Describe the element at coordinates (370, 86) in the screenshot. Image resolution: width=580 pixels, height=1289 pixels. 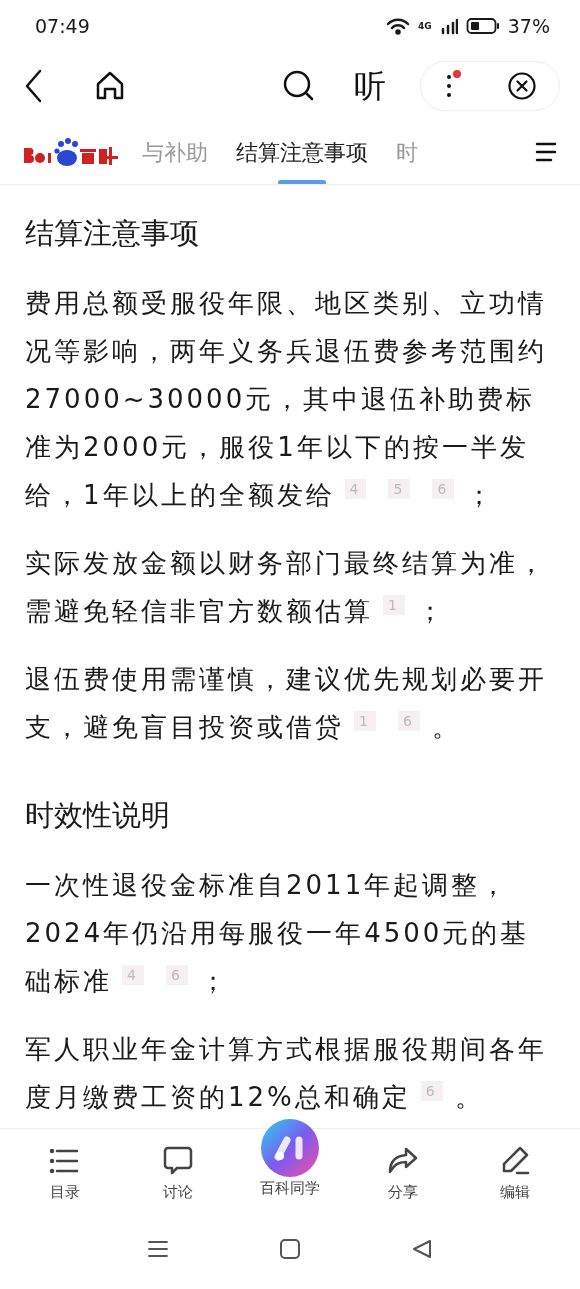
I see `listen-button: 听` at that location.